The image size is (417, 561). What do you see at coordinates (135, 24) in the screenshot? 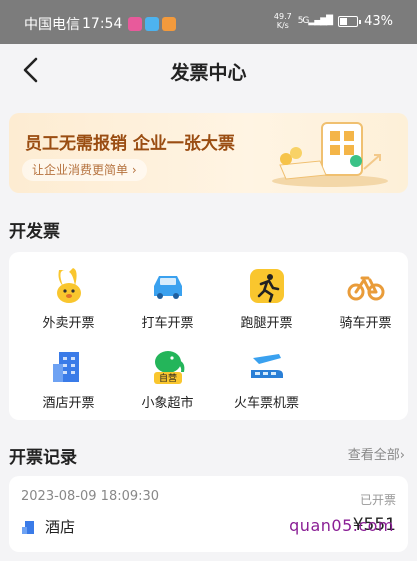
I see `video-app-icon` at bounding box center [135, 24].